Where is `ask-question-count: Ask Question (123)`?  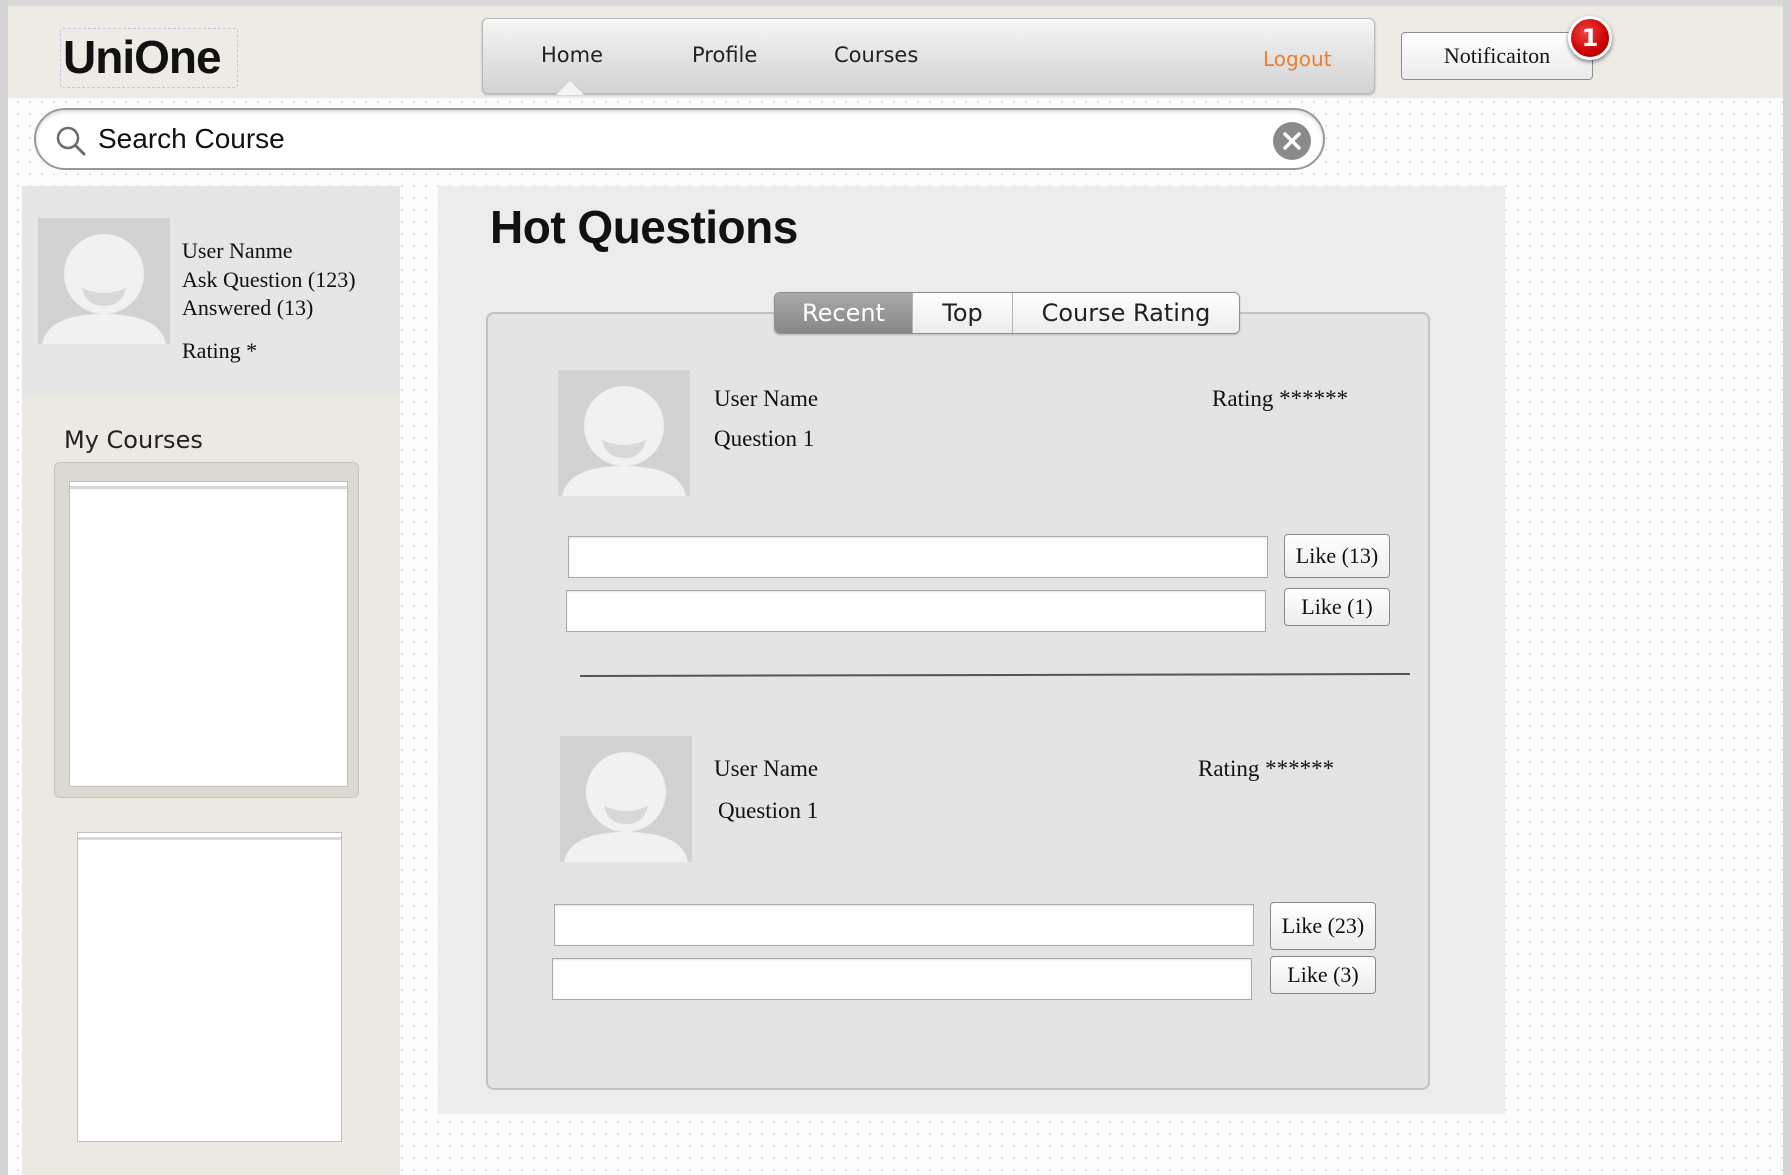
ask-question-count: Ask Question (123) is located at coordinates (269, 280).